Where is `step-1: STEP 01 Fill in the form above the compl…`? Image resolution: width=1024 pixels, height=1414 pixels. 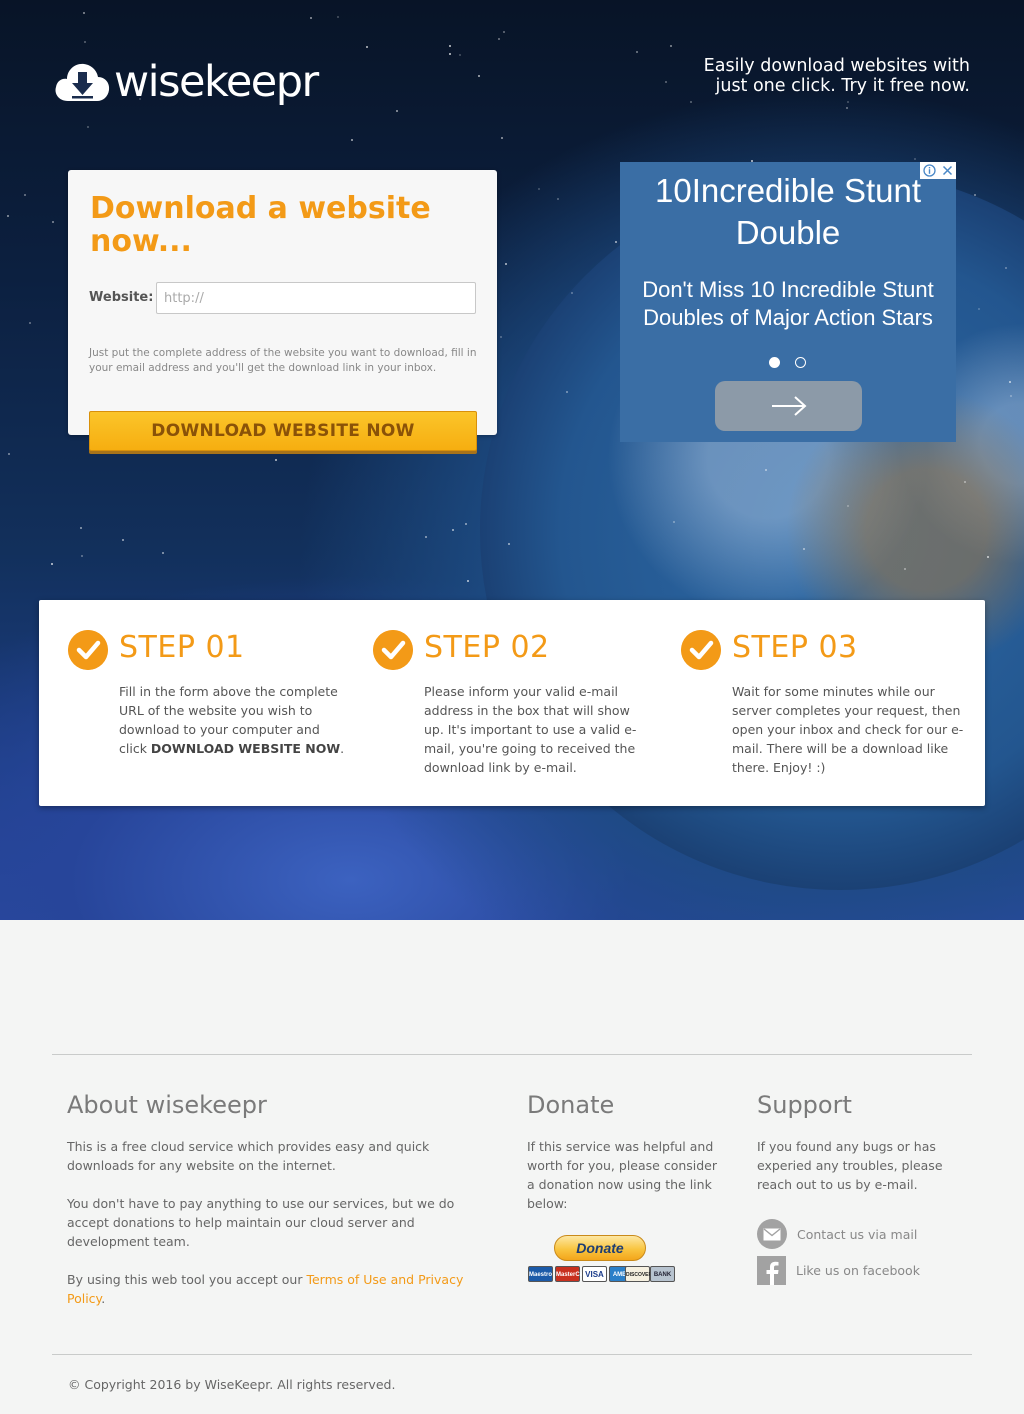 step-1: STEP 01 Fill in the form above the compl… is located at coordinates (208, 703).